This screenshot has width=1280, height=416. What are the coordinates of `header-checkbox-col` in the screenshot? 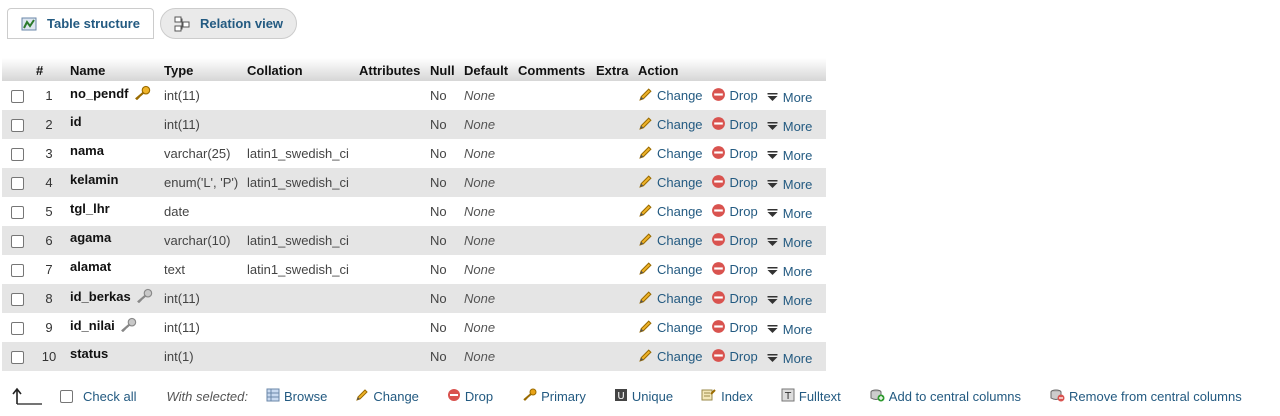 It's located at (17, 69).